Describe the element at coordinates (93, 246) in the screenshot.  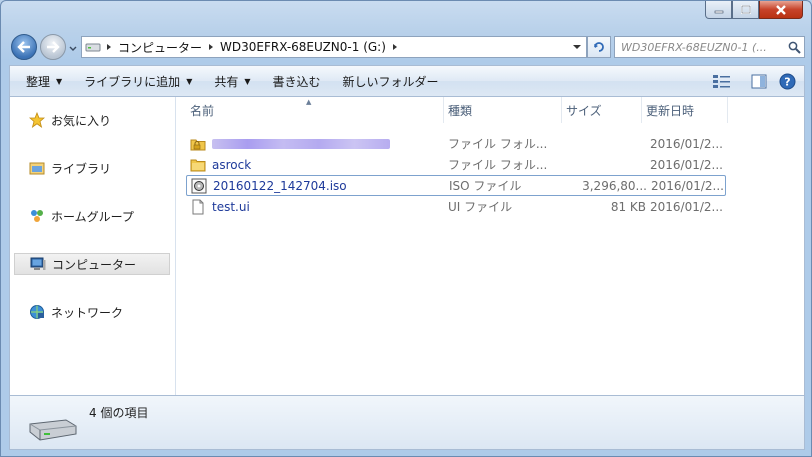
I see `navigation-pane: お気に入り ライブラリ ホームグループ コンピューター ネットワーク` at that location.